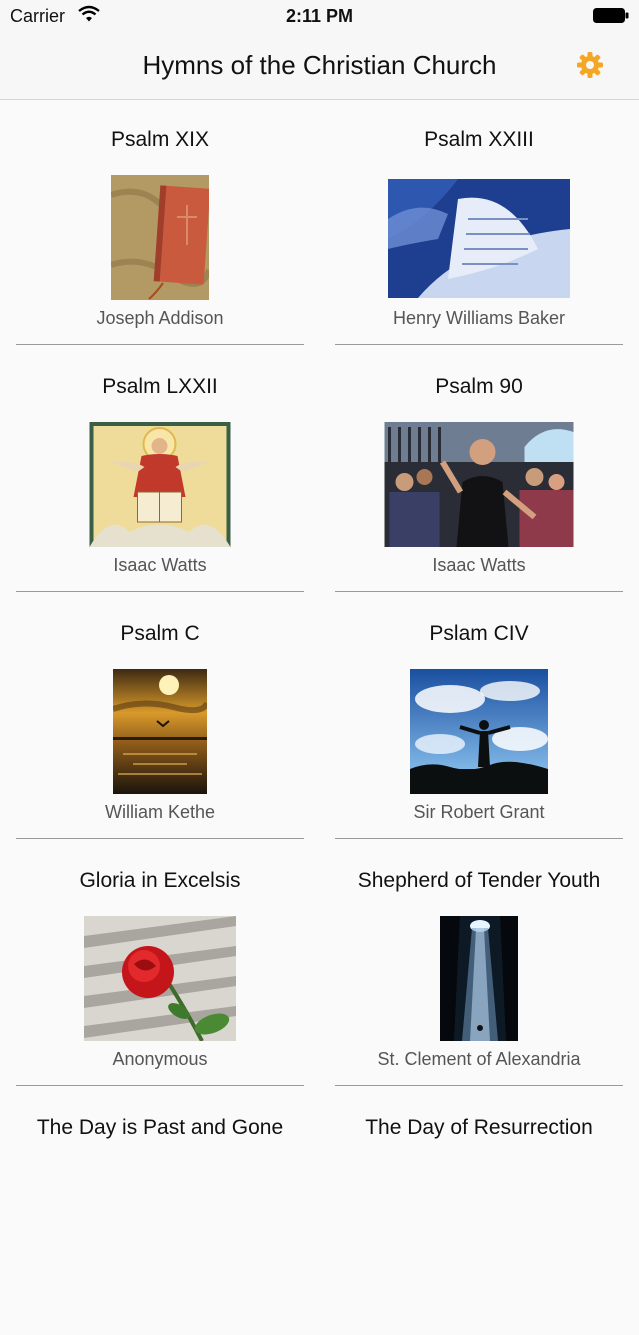 This screenshot has width=639, height=1335. What do you see at coordinates (479, 318) in the screenshot?
I see `hymn-author: Henry Williams Baker` at bounding box center [479, 318].